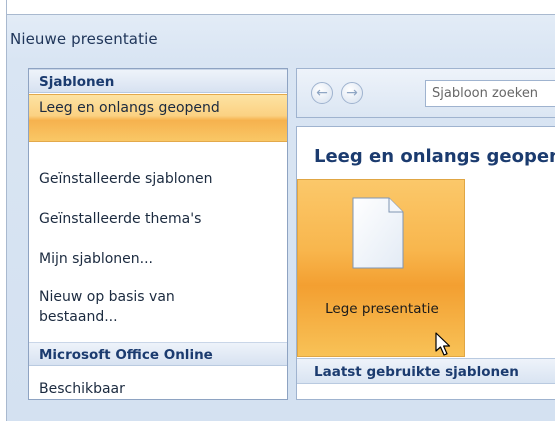  I want to click on mouse-cursor-icon, so click(443, 344).